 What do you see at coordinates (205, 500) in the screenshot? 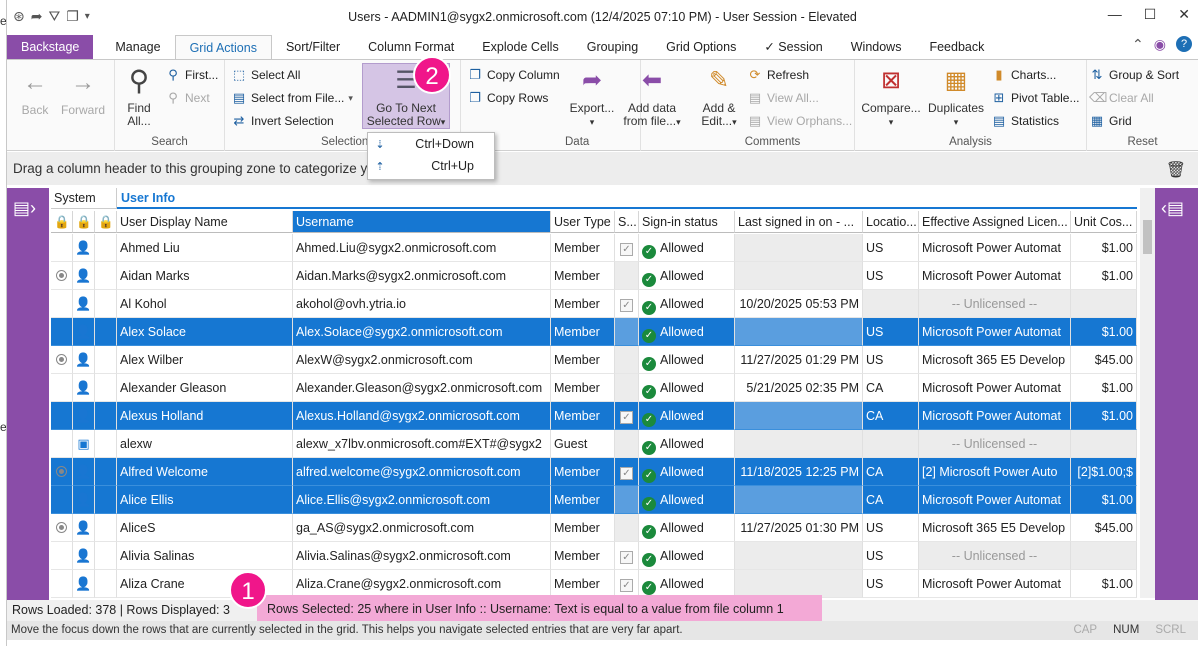
I see `cell-name: Alice Ellis` at bounding box center [205, 500].